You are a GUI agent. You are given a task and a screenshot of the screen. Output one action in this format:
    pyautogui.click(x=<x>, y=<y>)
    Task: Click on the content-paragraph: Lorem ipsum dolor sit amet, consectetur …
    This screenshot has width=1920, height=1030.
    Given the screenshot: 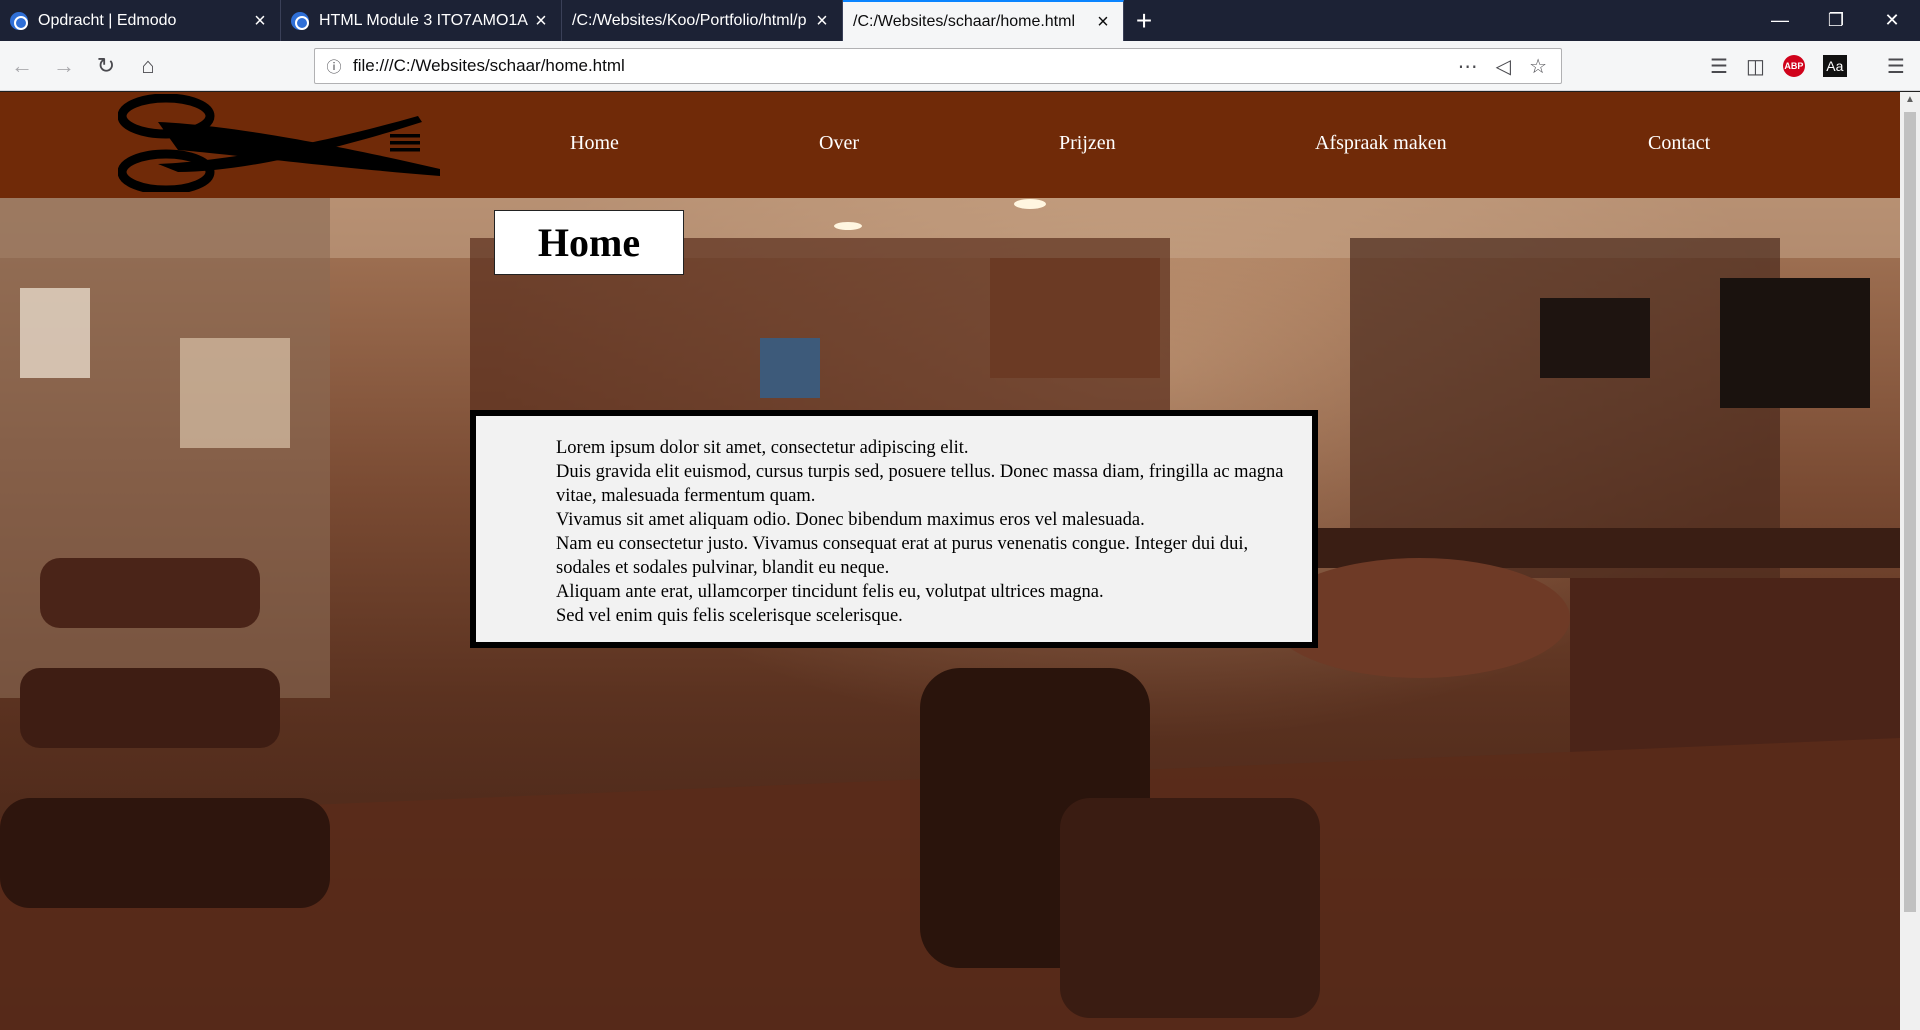 What is the action you would take?
    pyautogui.click(x=762, y=448)
    